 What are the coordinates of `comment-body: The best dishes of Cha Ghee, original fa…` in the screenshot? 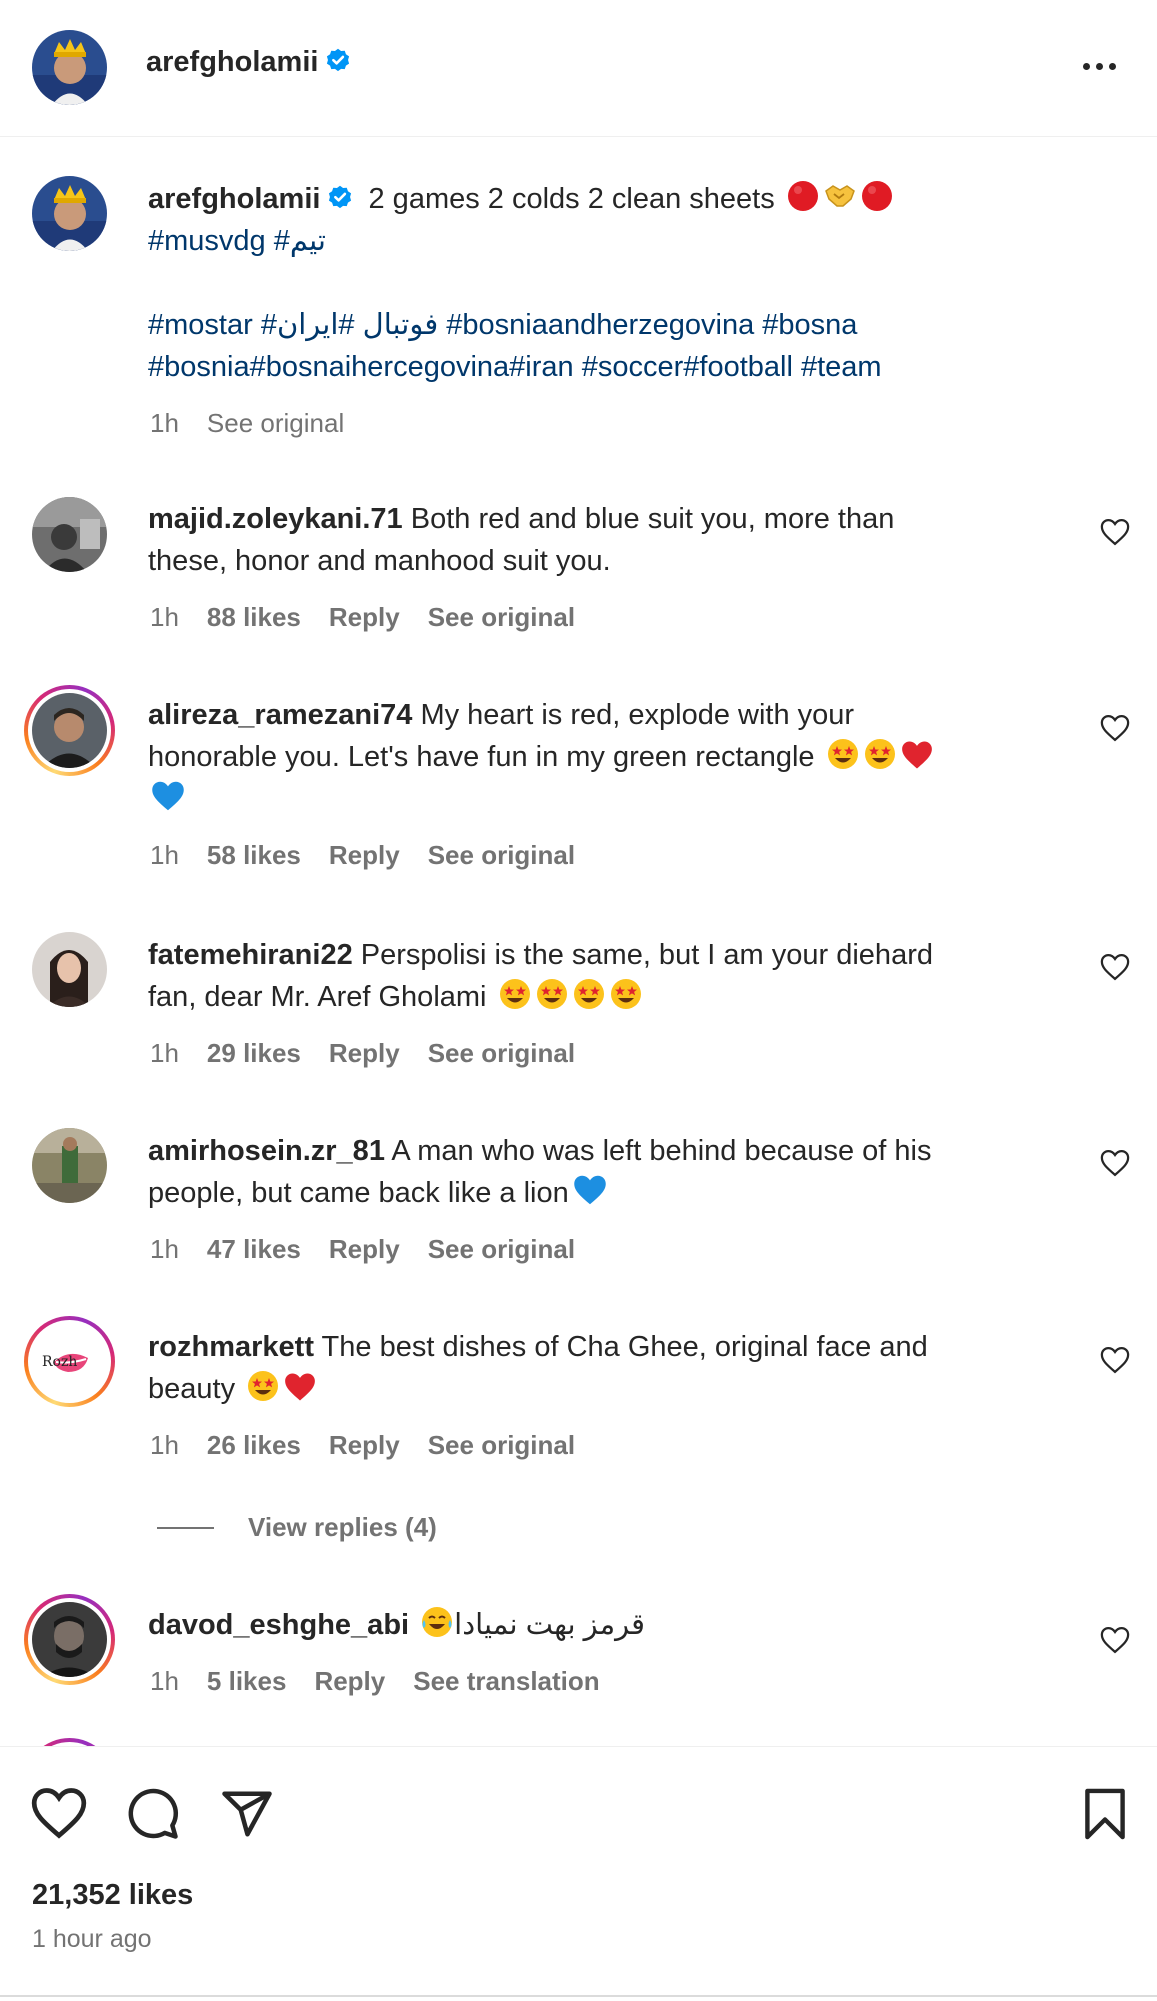 It's located at (624, 1347).